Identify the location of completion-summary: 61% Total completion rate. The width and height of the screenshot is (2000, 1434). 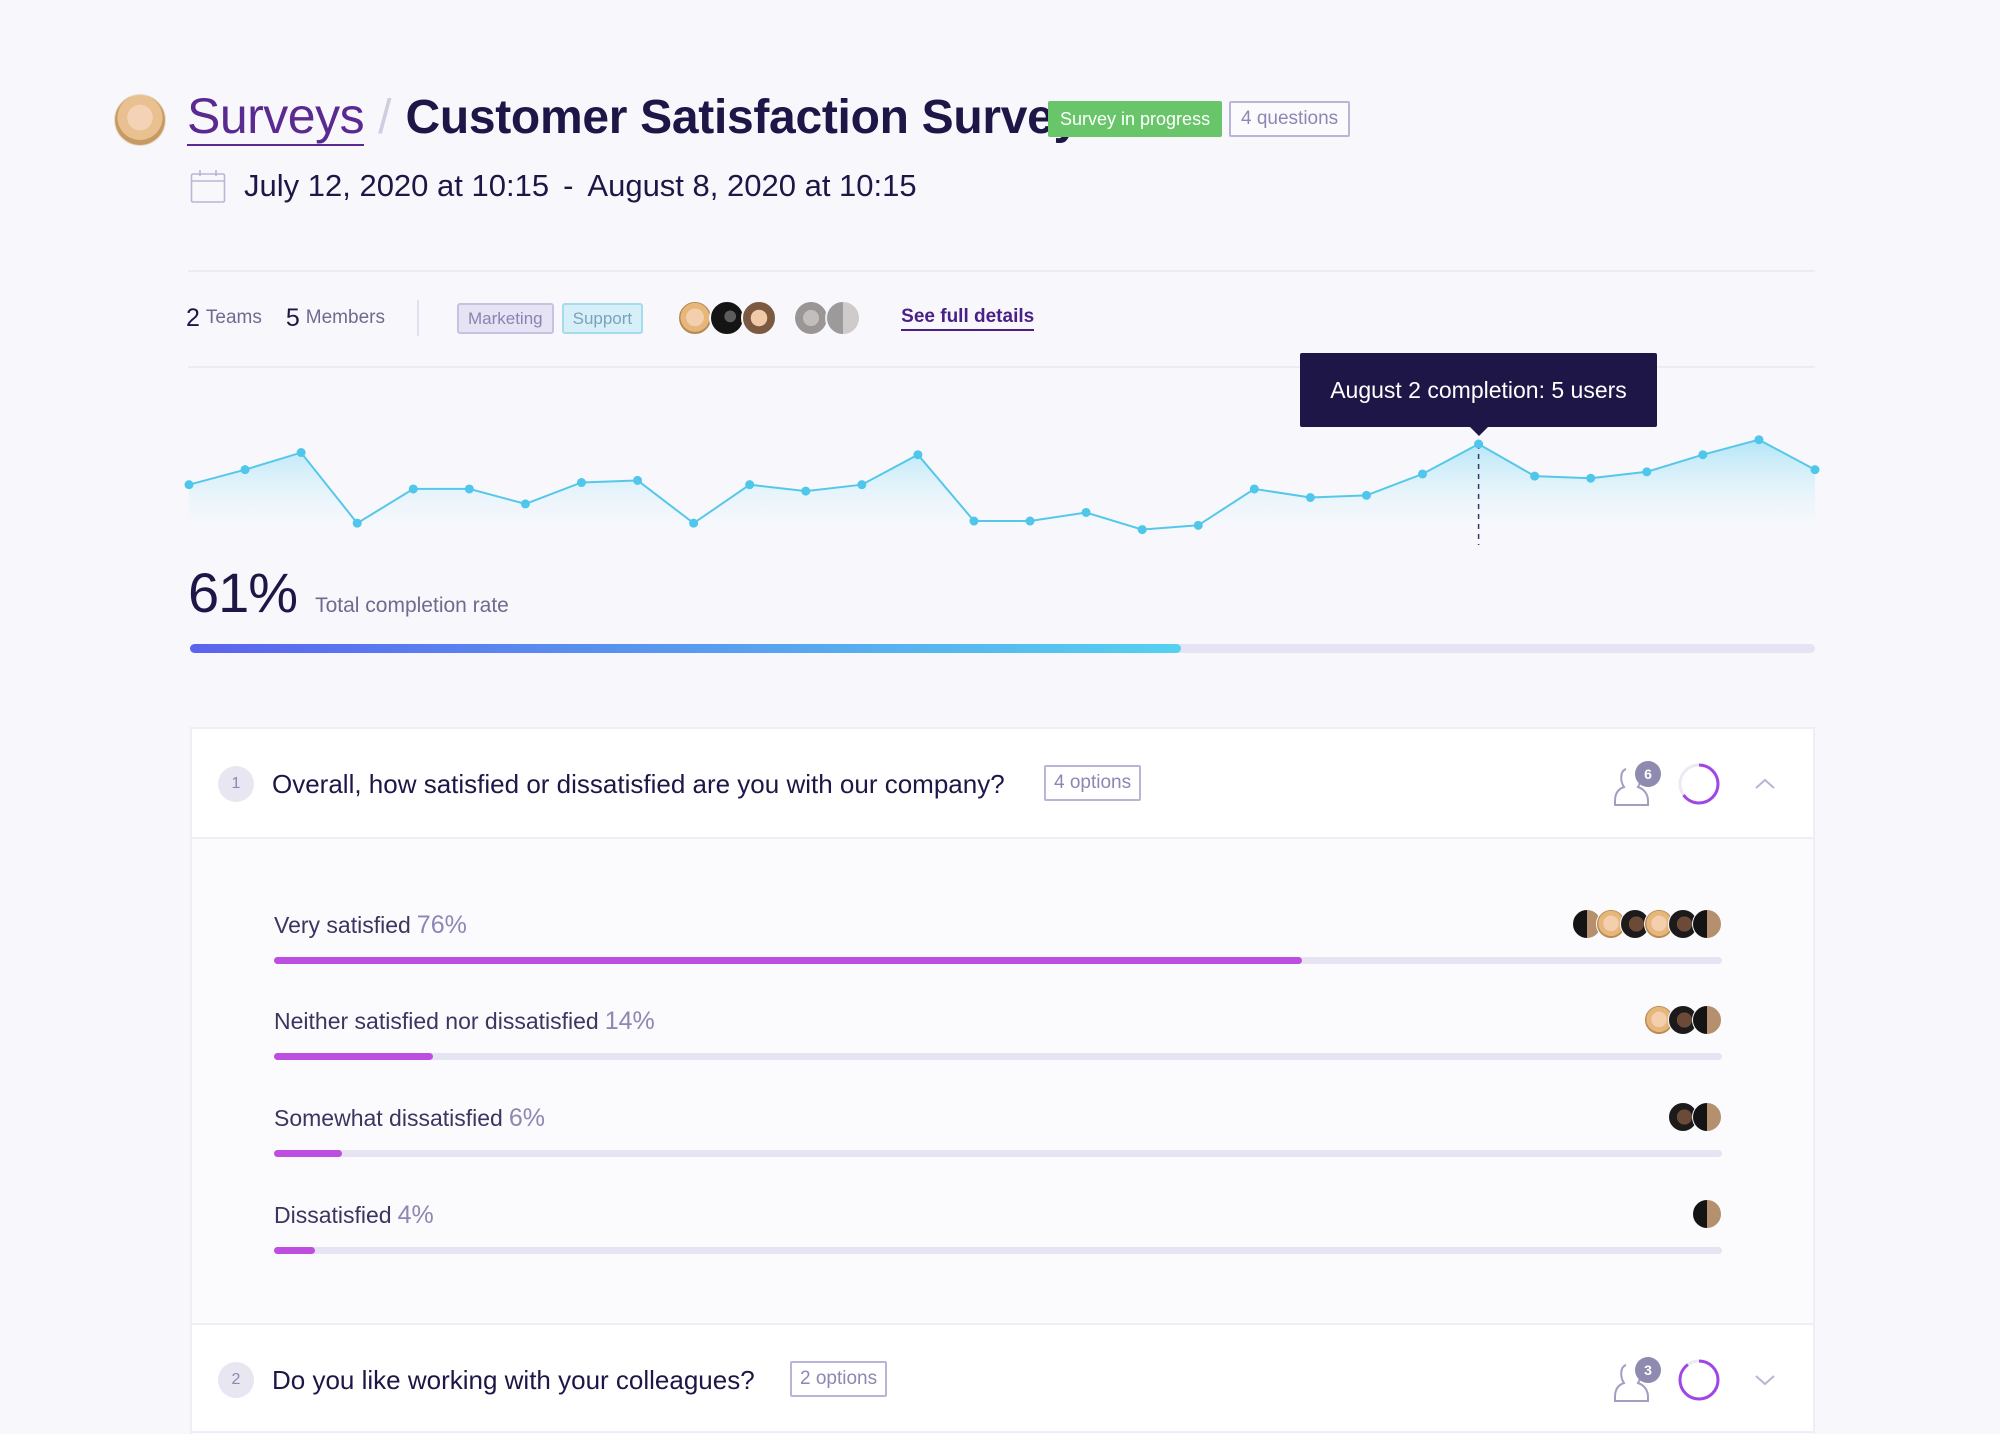
(348, 592).